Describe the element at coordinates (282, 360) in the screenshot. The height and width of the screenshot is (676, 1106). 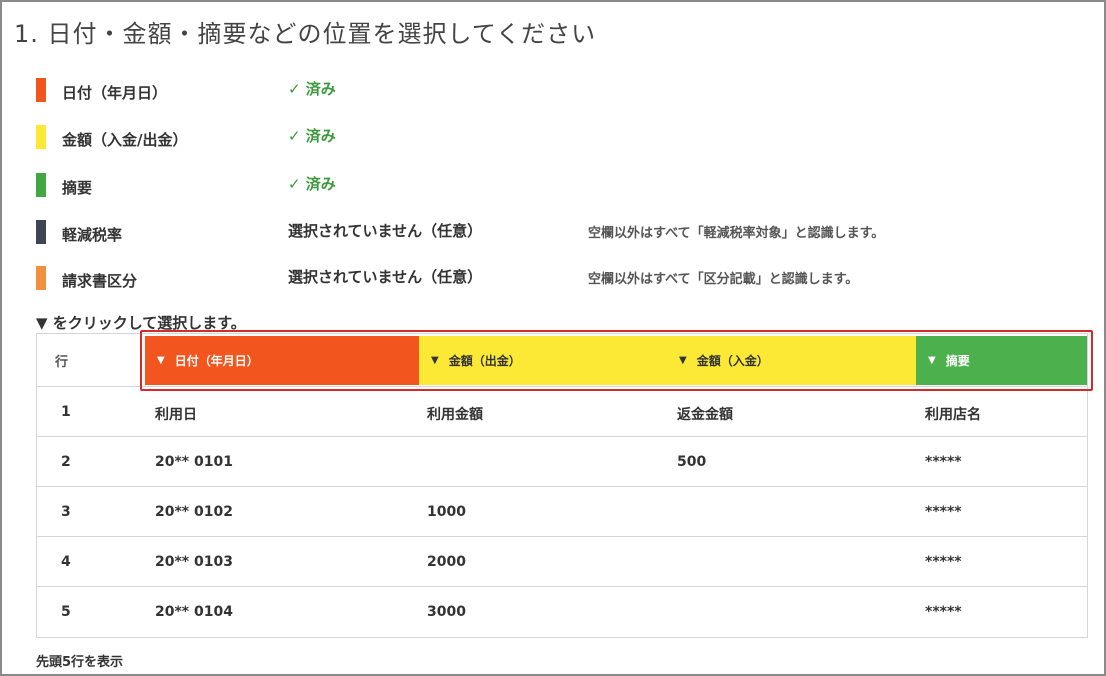
I see `column-select-date: ▼ 日付（年月日）` at that location.